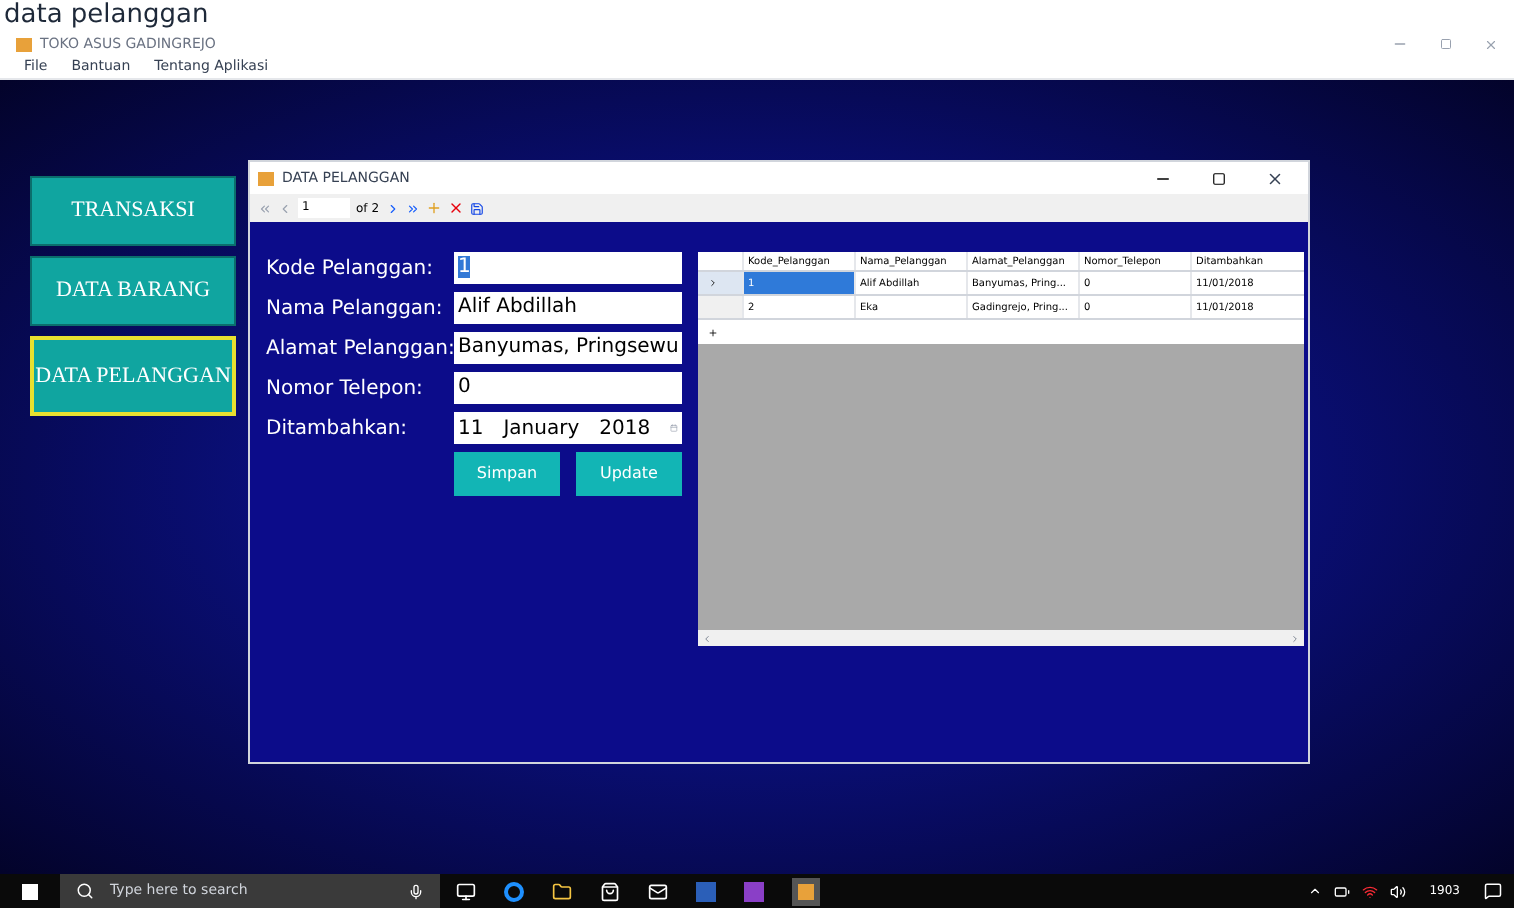  I want to click on maximize-icon, so click(1219, 178).